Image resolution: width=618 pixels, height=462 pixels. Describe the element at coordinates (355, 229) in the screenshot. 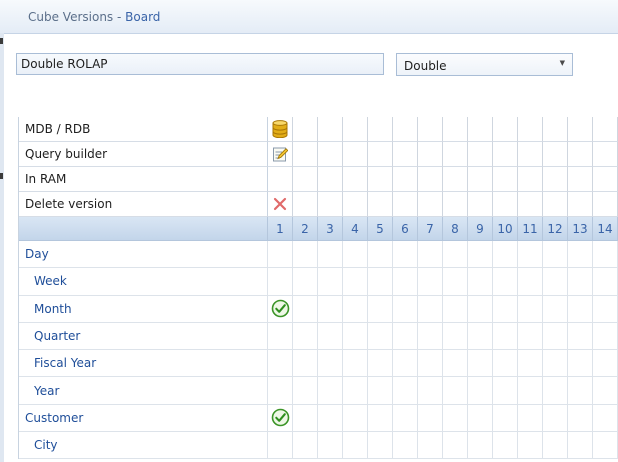

I see `column-header: 4` at that location.